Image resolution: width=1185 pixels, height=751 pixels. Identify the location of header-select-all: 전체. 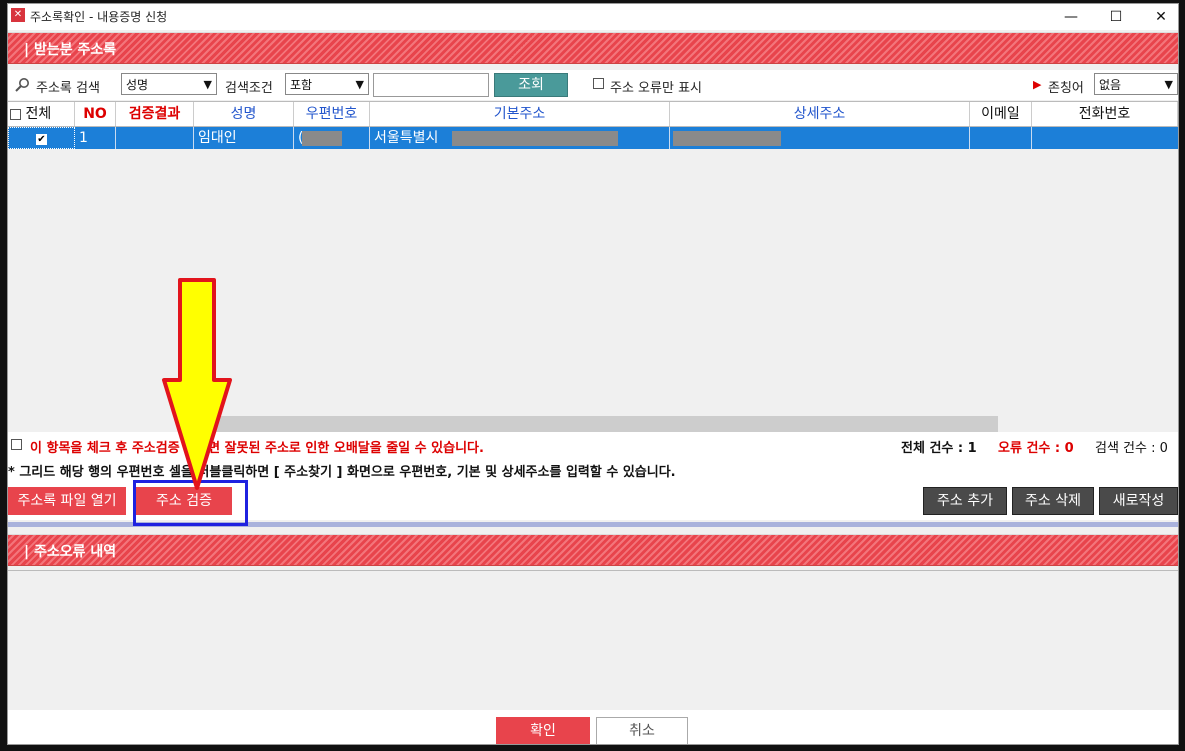
(41, 114).